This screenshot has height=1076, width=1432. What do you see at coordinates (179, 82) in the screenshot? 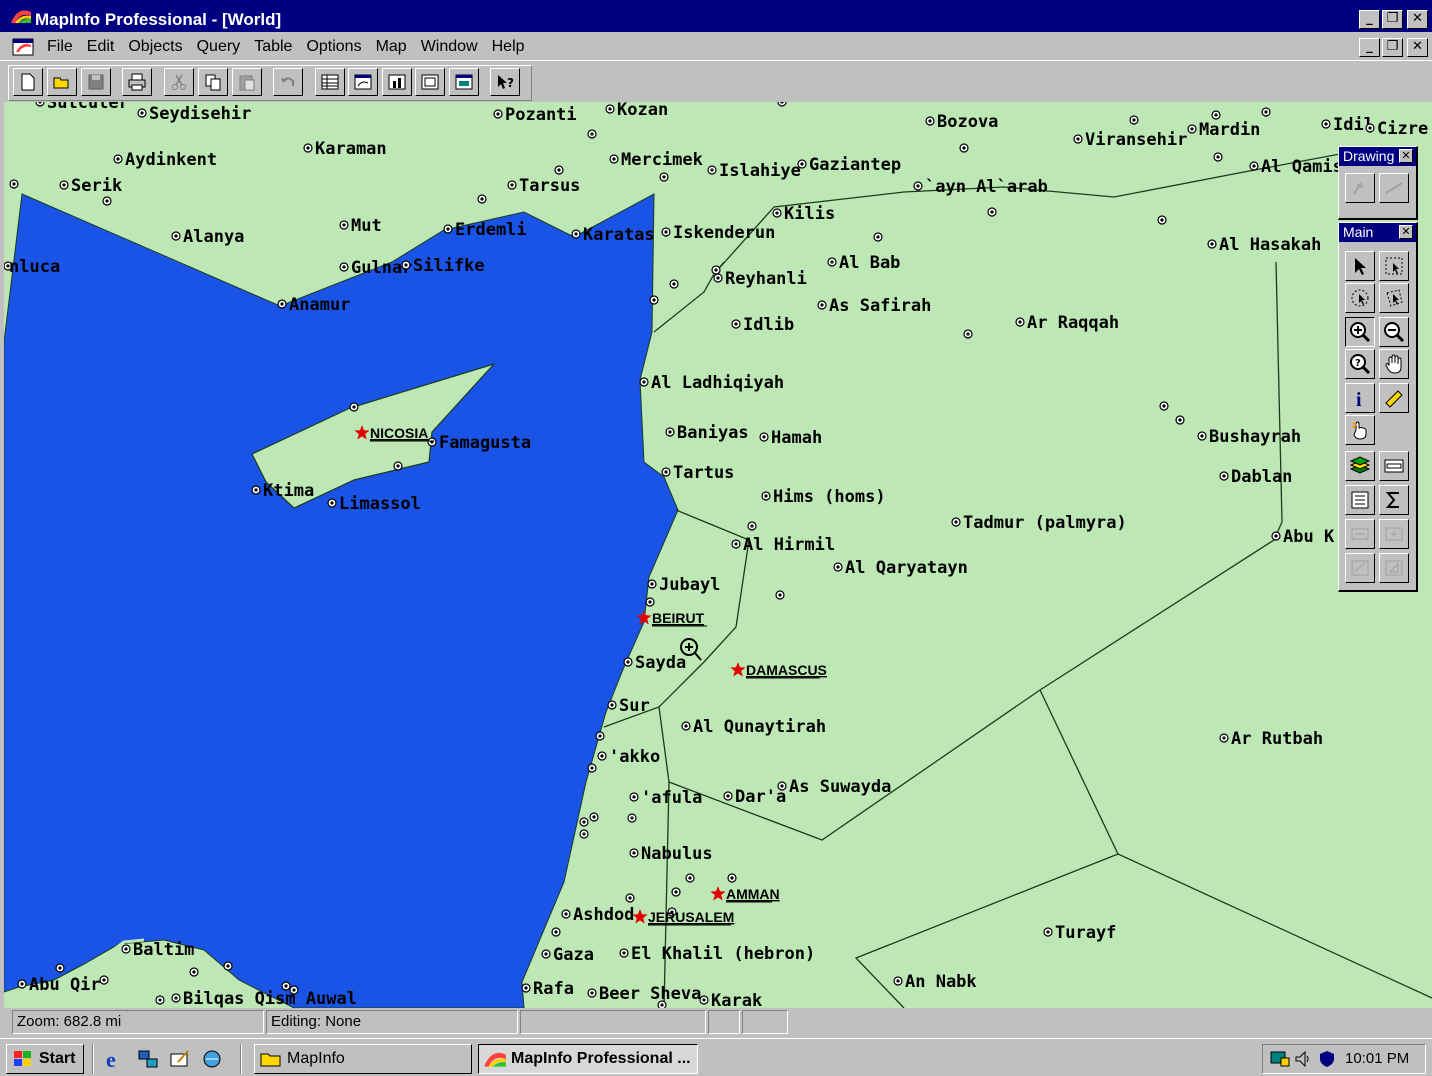
I see `cut-button` at bounding box center [179, 82].